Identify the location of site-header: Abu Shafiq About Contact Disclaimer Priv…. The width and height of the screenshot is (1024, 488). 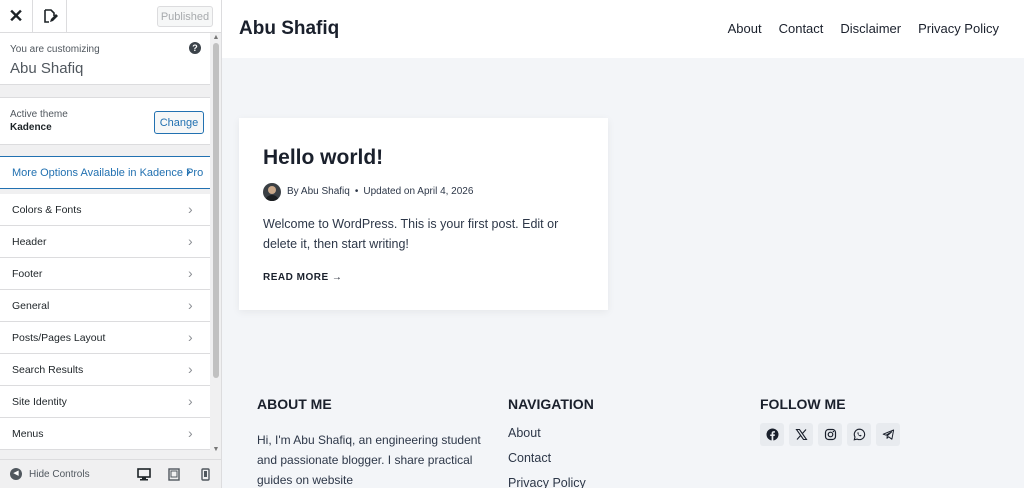
(623, 29).